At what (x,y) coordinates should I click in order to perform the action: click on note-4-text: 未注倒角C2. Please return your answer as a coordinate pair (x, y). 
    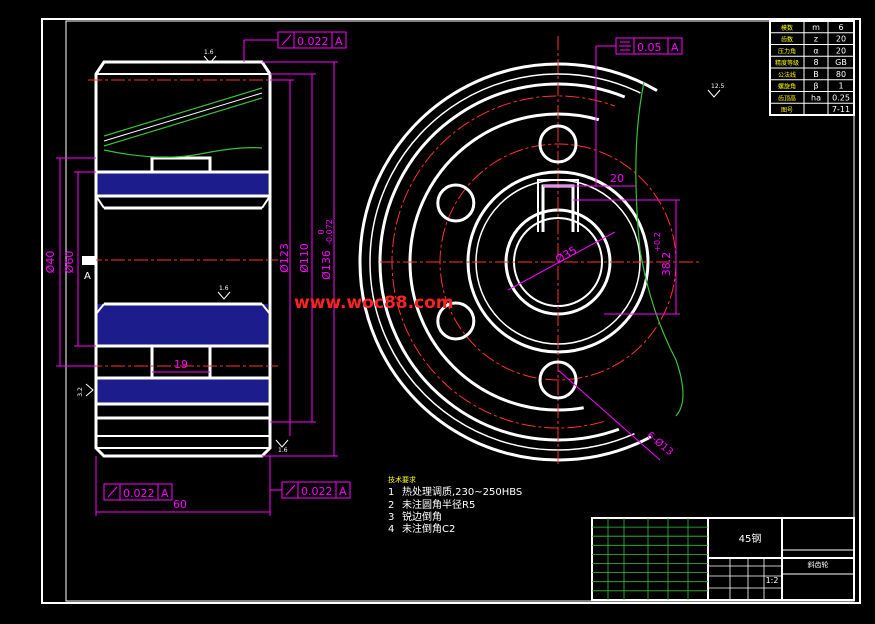
    Looking at the image, I should click on (428, 528).